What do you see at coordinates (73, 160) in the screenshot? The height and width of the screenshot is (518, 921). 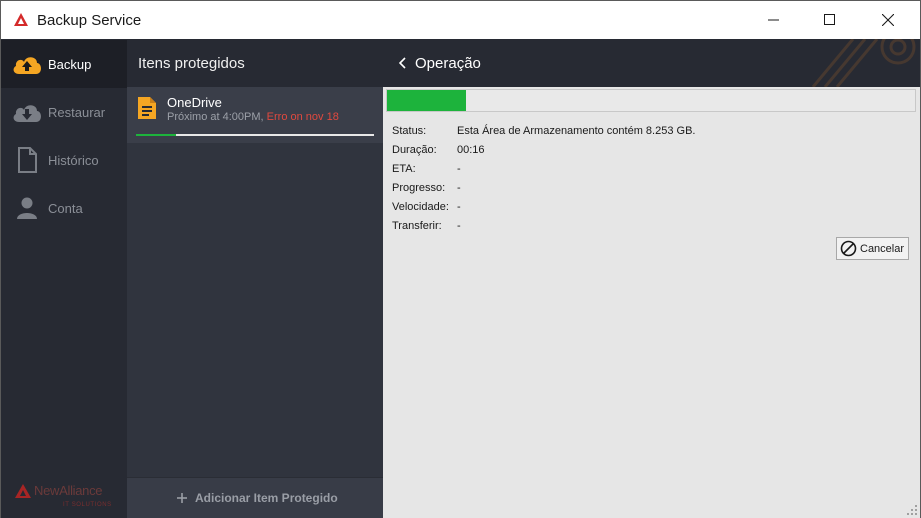 I see `sidebar-item-label: Histórico` at bounding box center [73, 160].